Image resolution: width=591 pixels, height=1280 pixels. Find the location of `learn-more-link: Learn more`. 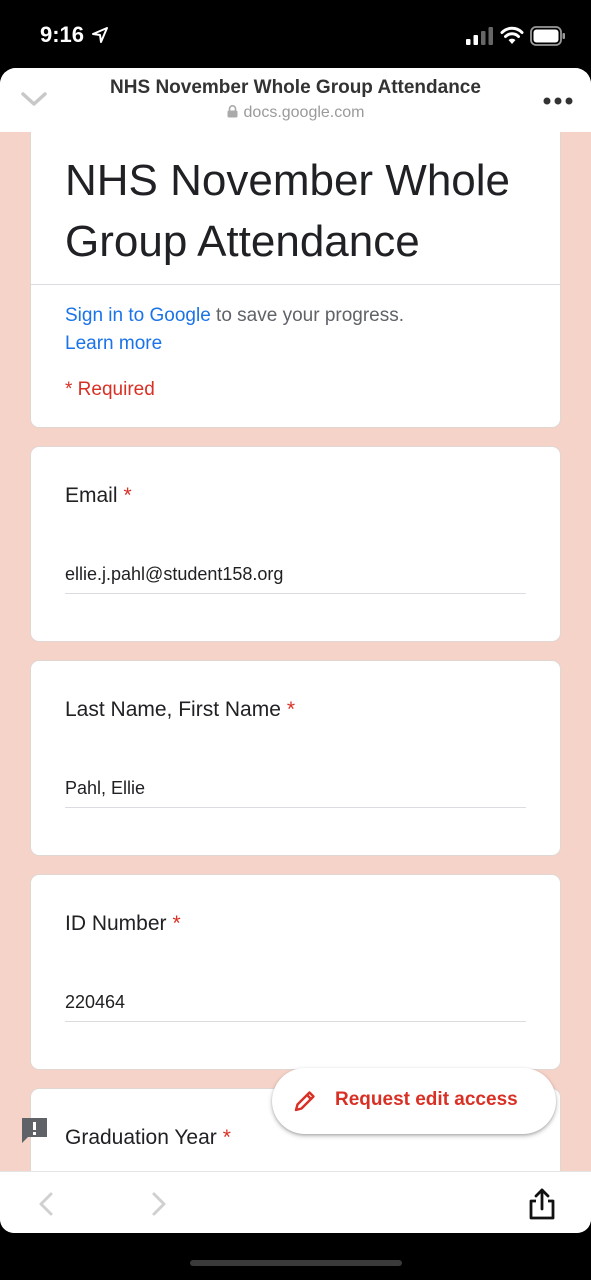

learn-more-link: Learn more is located at coordinates (113, 344).